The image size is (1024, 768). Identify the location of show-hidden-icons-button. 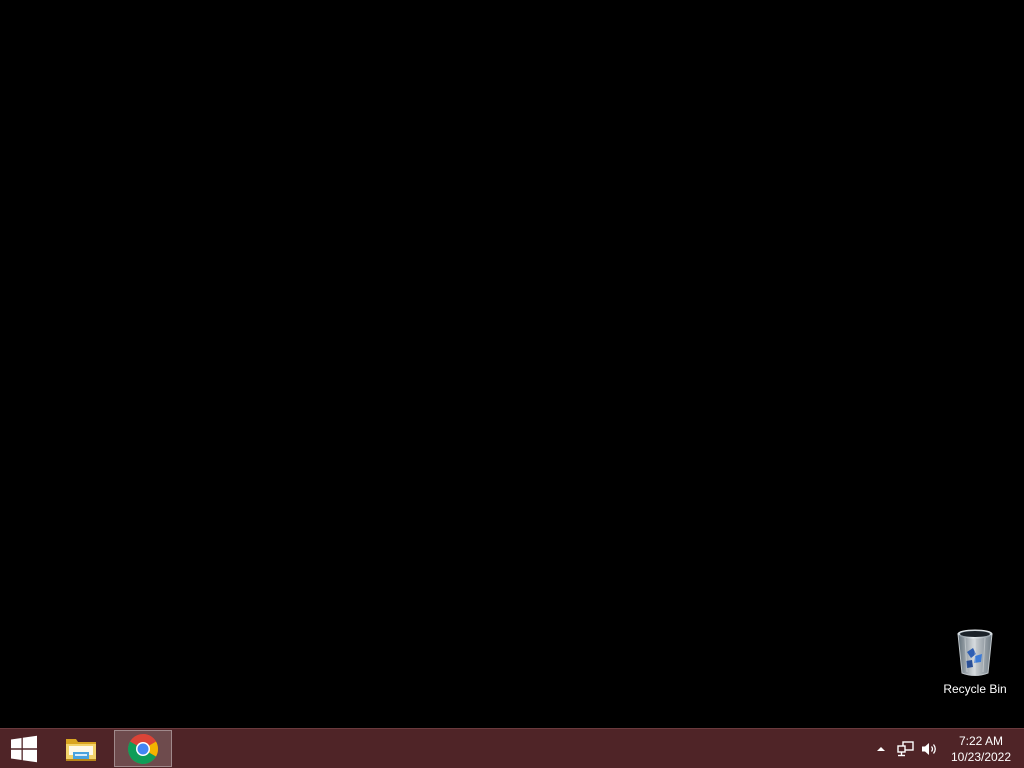
(881, 748).